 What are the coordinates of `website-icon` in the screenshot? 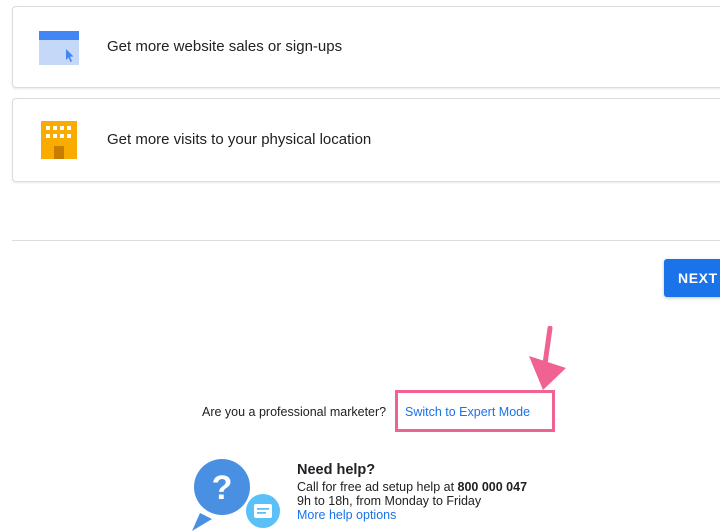 It's located at (59, 48).